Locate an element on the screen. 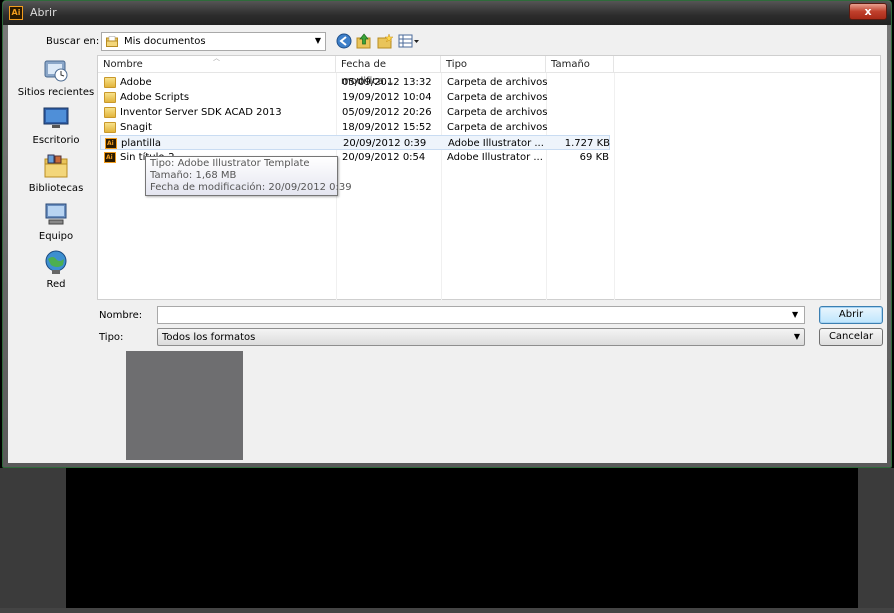 The height and width of the screenshot is (613, 894). lookin-value: Mis documentos is located at coordinates (165, 41).